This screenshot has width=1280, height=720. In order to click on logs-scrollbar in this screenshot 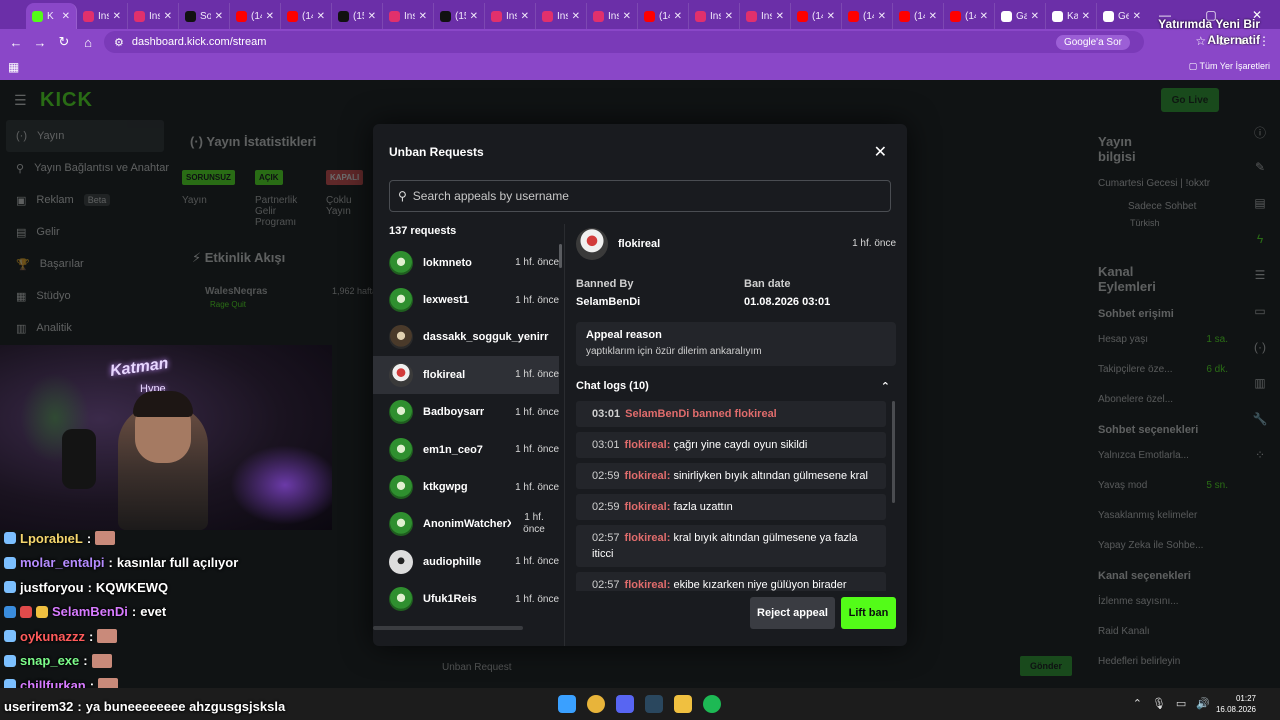, I will do `click(893, 452)`.